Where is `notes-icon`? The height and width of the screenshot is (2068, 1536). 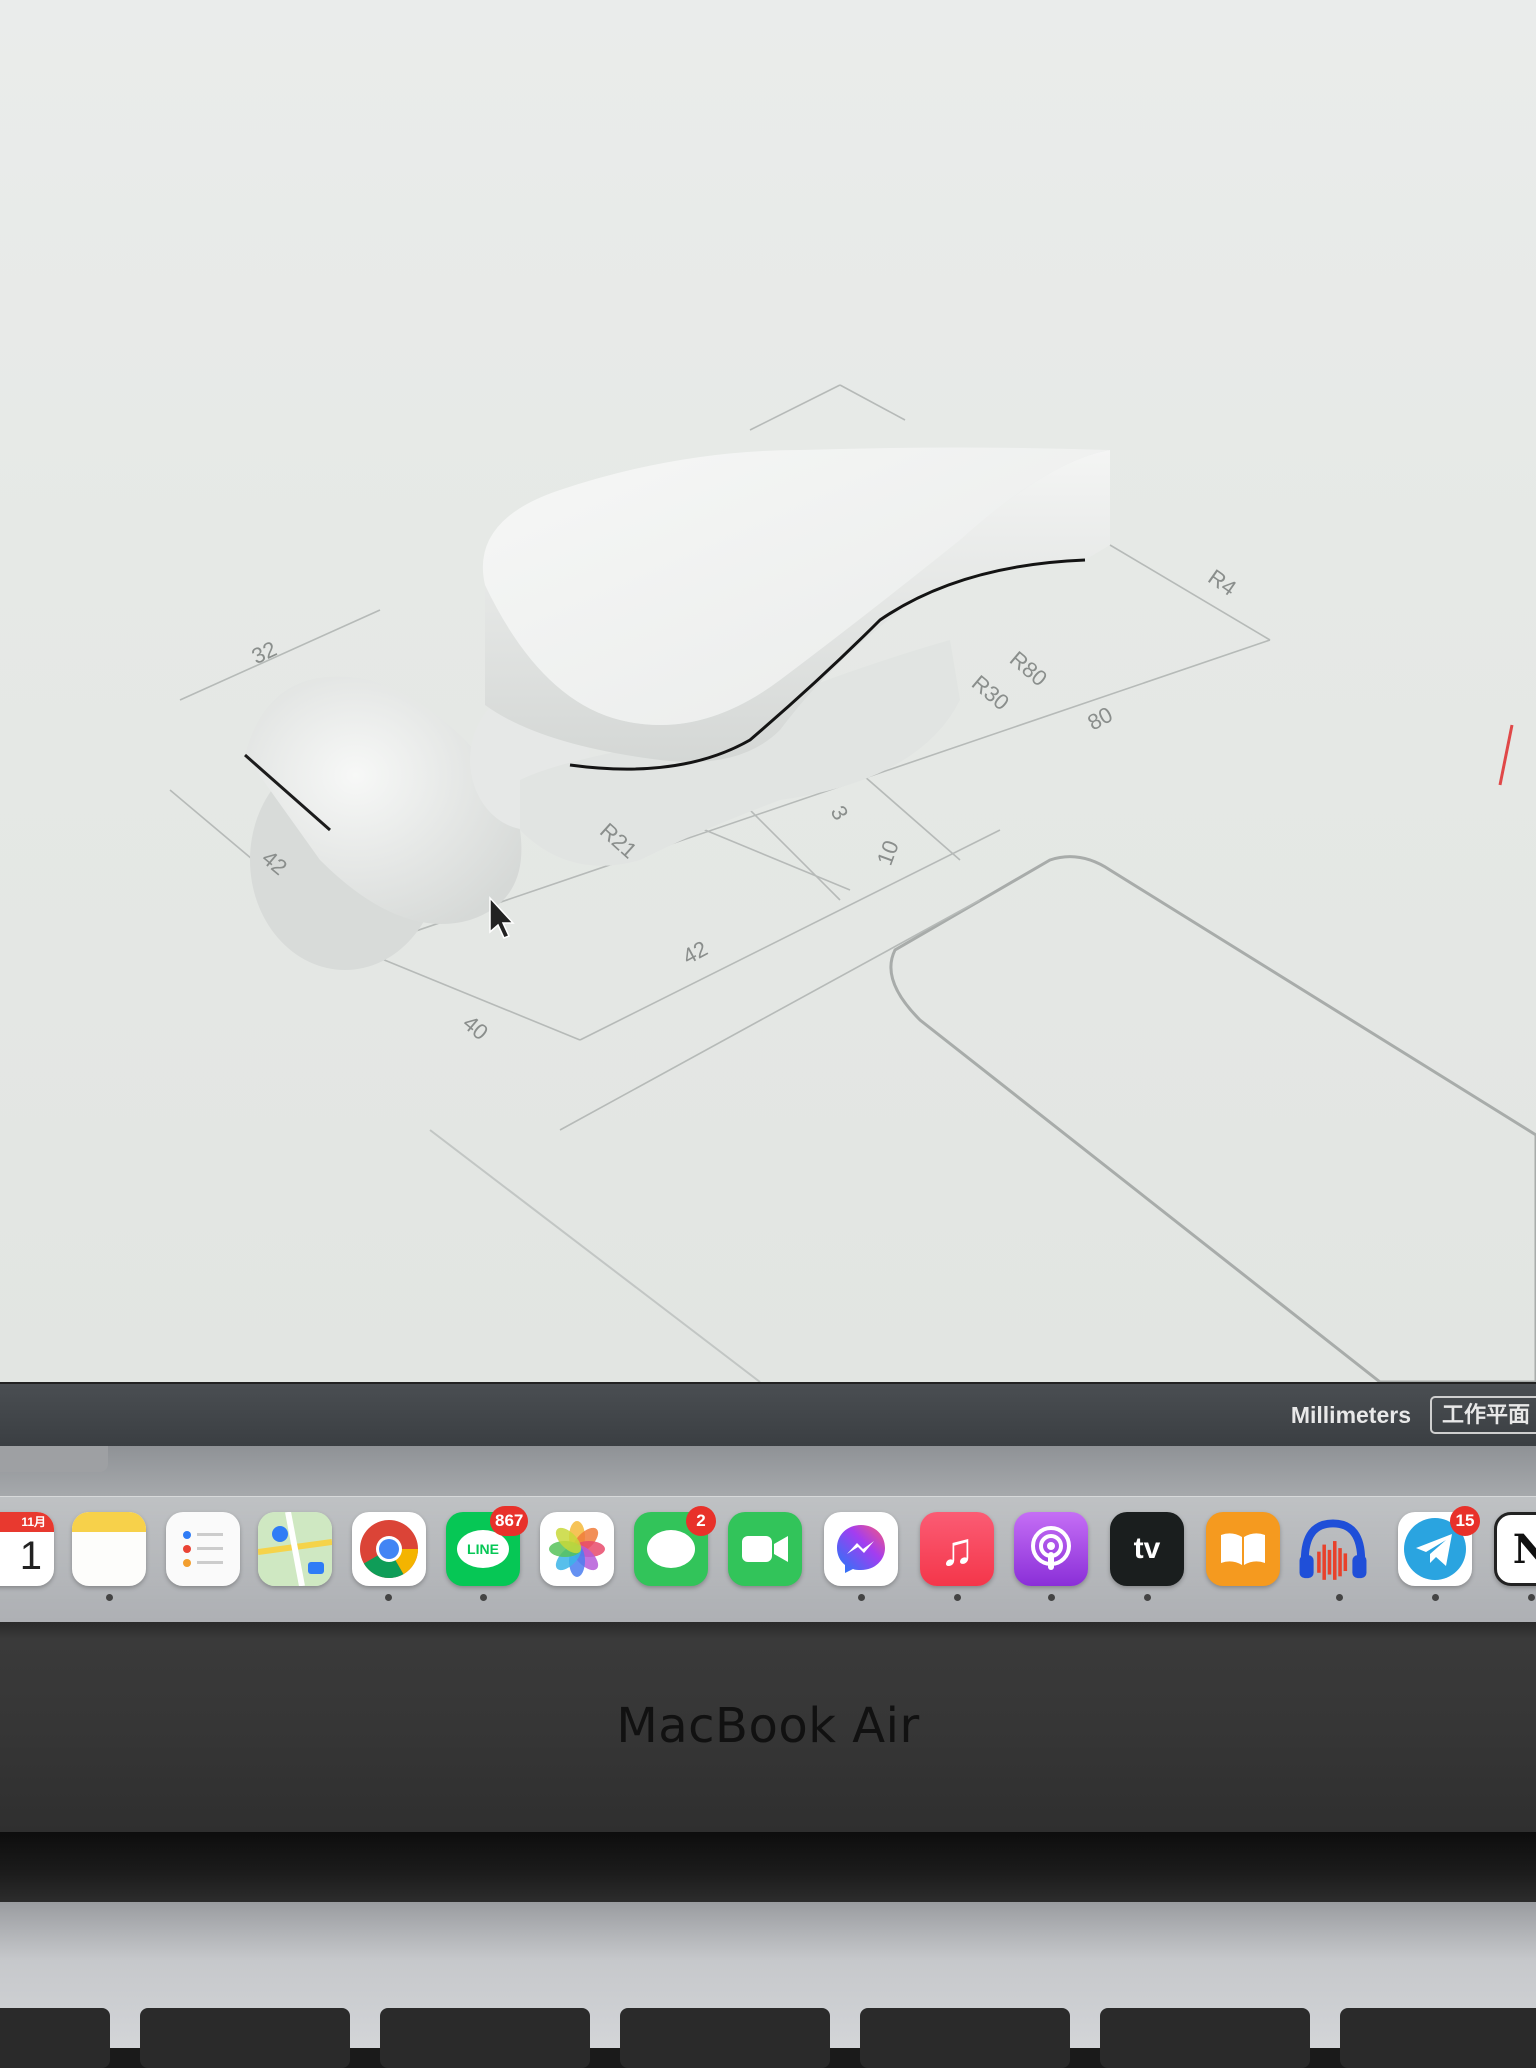 notes-icon is located at coordinates (109, 1522).